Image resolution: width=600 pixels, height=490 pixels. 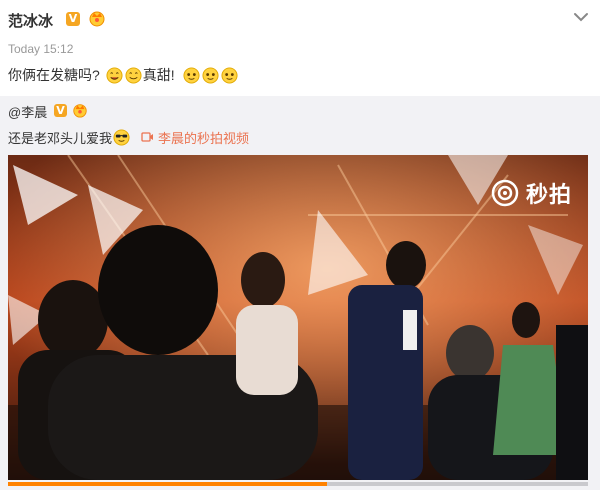 I want to click on post-username: 范冰冰, so click(x=30, y=20).